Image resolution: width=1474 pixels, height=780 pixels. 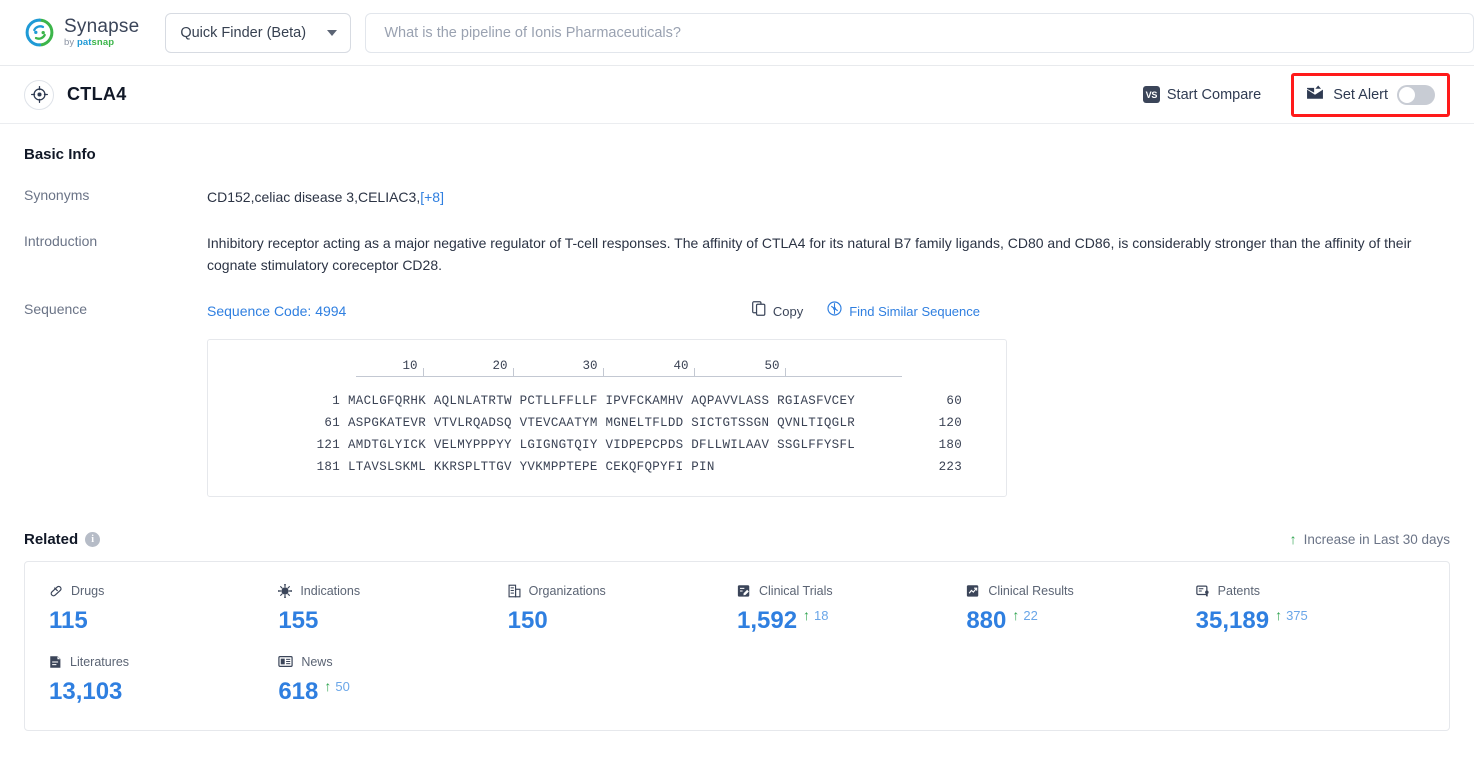 I want to click on search-box, so click(x=919, y=32).